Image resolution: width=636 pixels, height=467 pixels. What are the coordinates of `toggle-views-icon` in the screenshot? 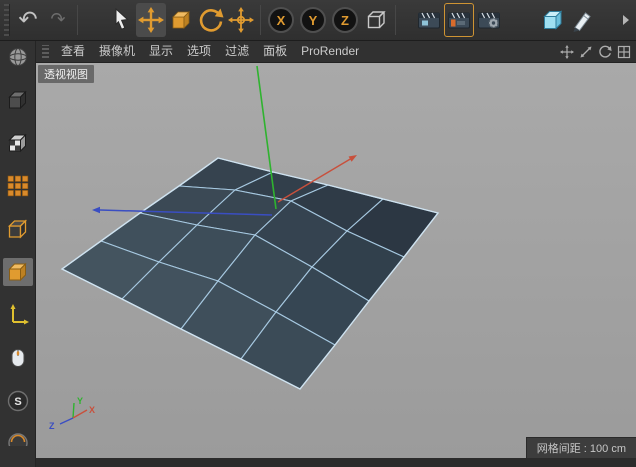 It's located at (623, 51).